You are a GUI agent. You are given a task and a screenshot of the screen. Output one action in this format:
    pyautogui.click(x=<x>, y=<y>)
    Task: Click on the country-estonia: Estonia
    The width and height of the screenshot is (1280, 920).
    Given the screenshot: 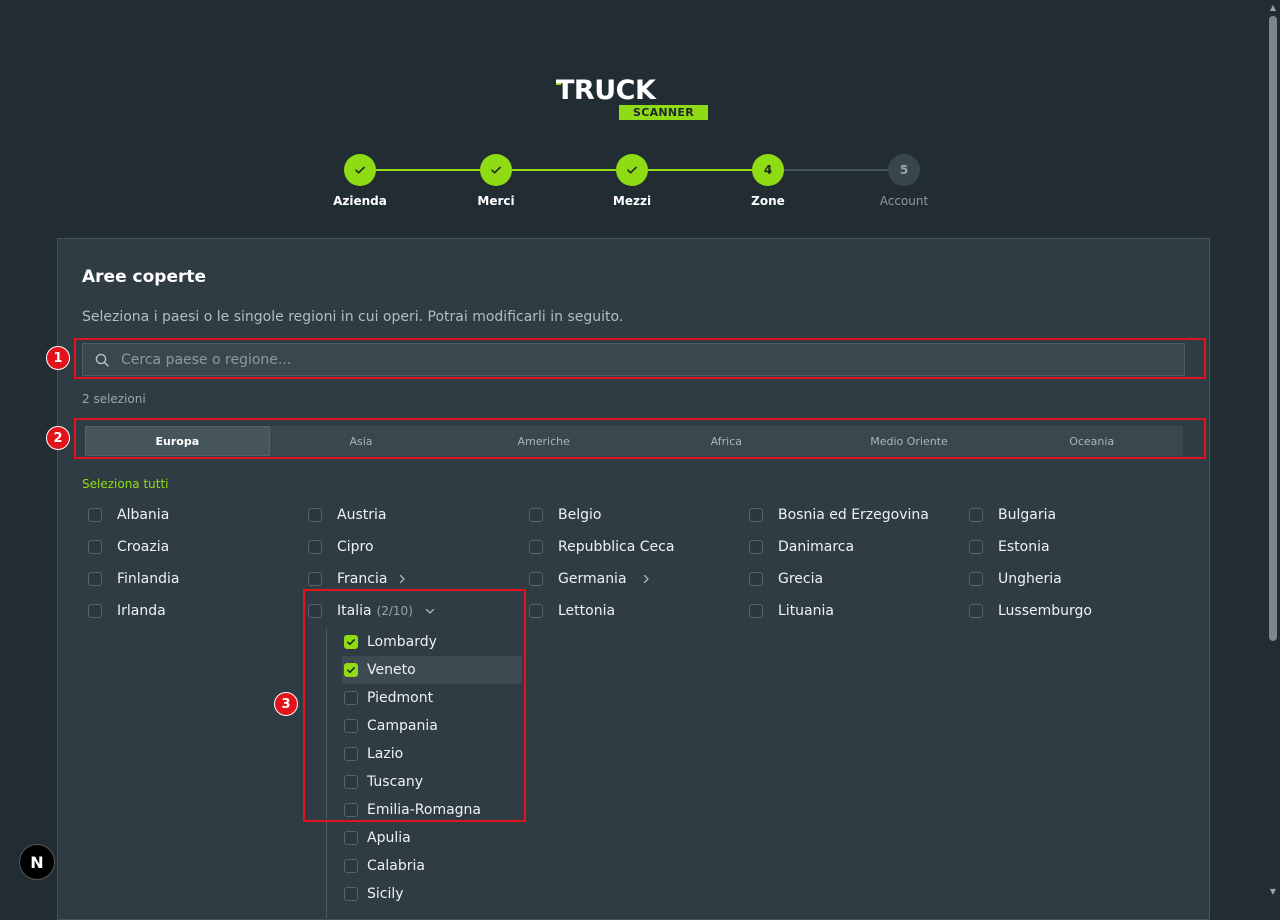 What is the action you would take?
    pyautogui.click(x=1009, y=547)
    